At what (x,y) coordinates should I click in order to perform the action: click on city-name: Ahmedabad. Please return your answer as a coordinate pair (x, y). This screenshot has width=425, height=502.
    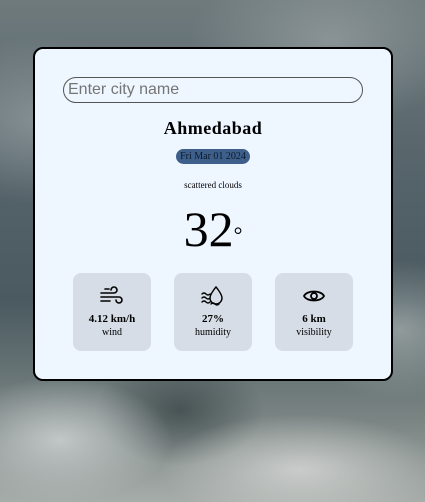
    Looking at the image, I should click on (213, 128).